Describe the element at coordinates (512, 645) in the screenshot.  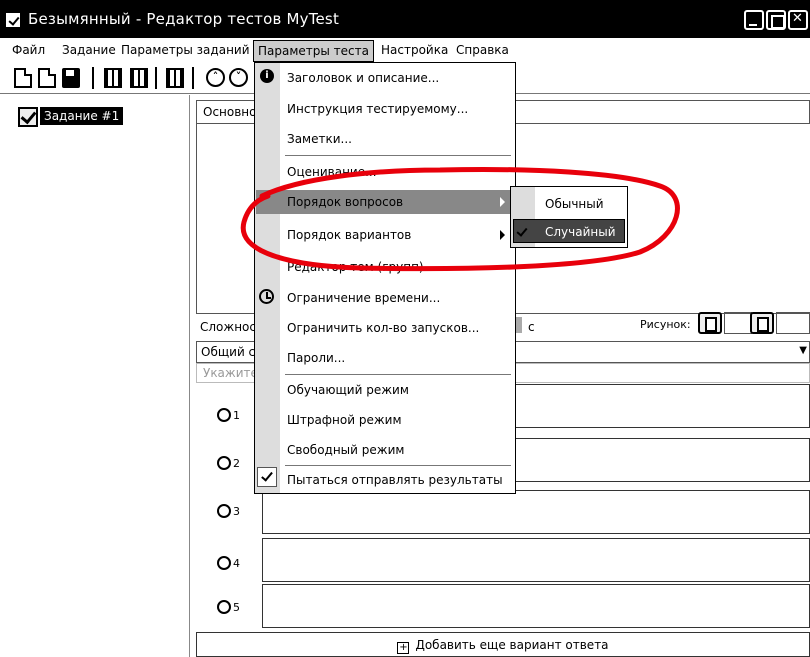
I see `add-answer-label: Добавить еще вариант ответа` at that location.